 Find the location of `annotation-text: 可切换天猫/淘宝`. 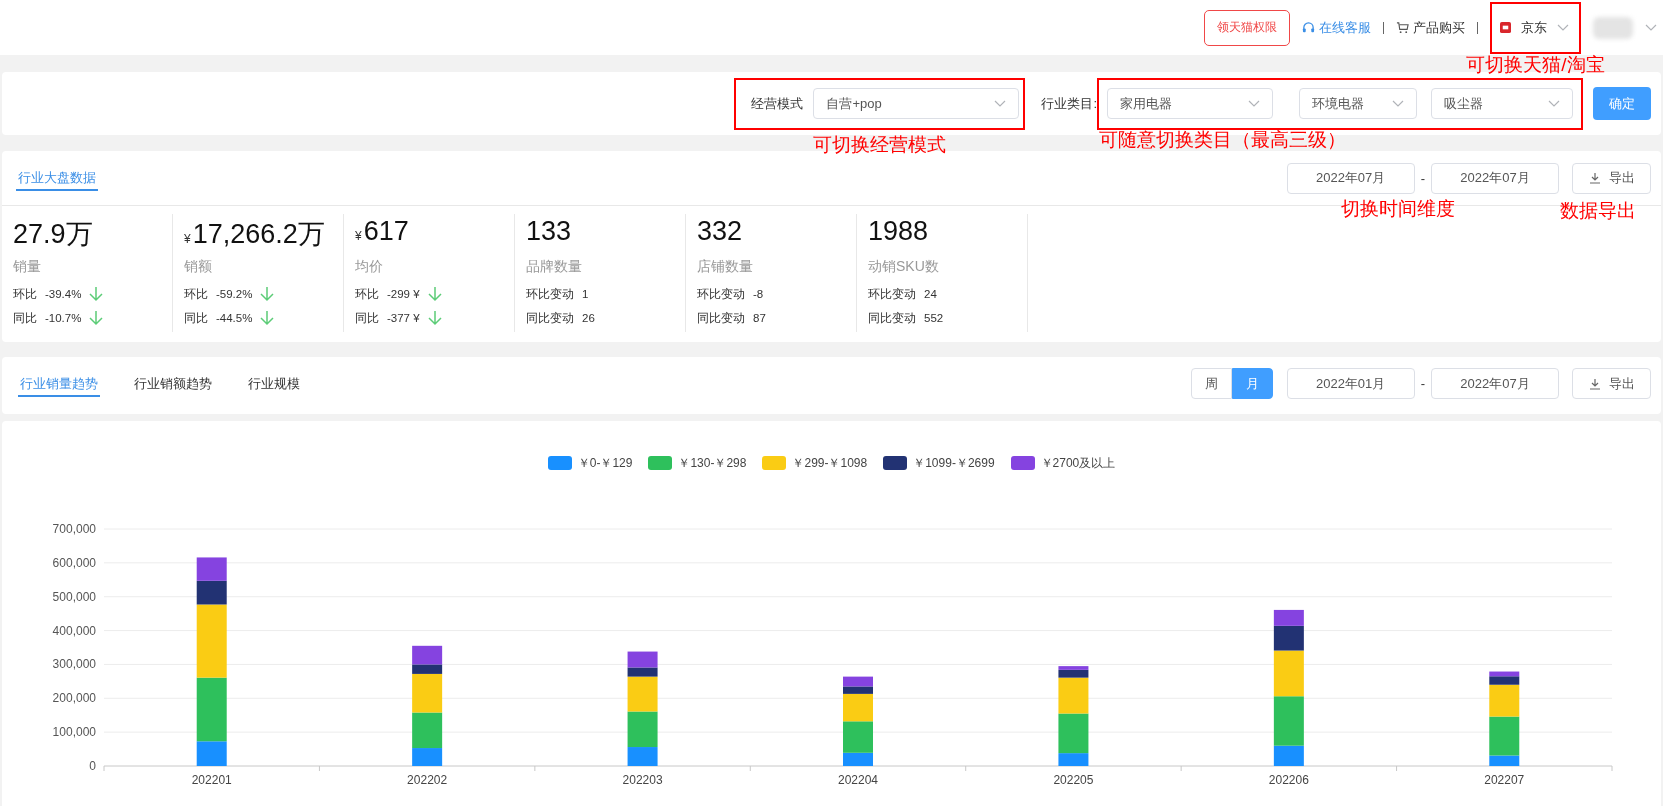

annotation-text: 可切换天猫/淘宝 is located at coordinates (1535, 64).